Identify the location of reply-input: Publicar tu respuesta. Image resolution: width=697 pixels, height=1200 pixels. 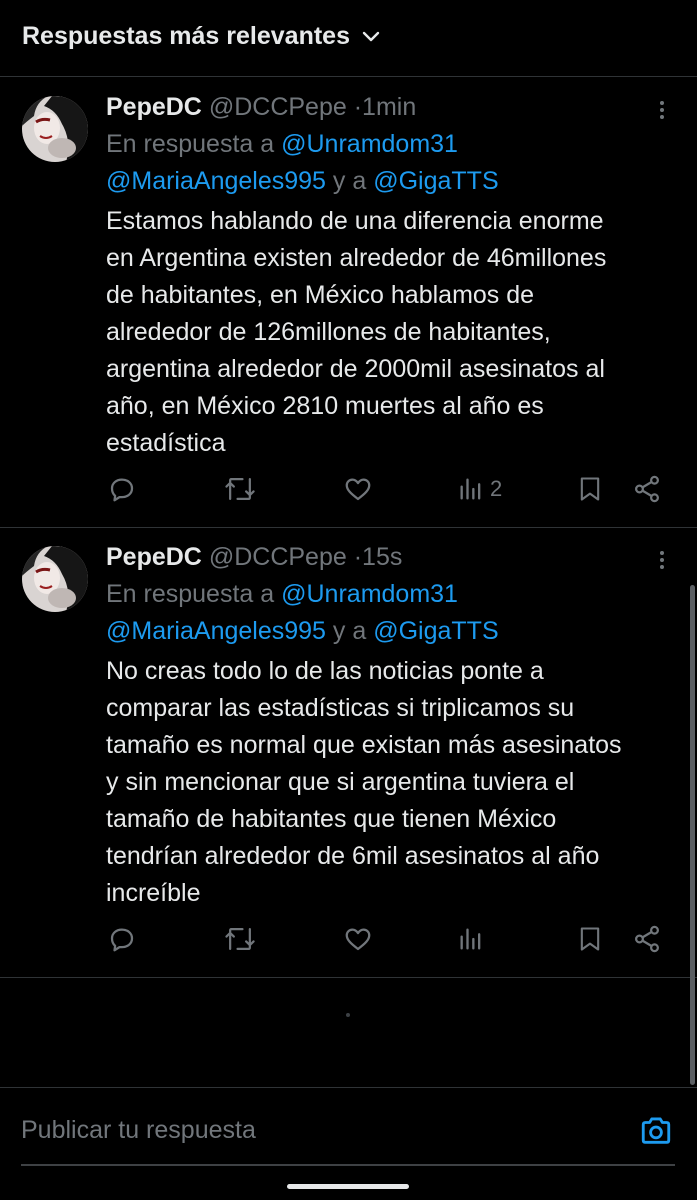
(138, 1130).